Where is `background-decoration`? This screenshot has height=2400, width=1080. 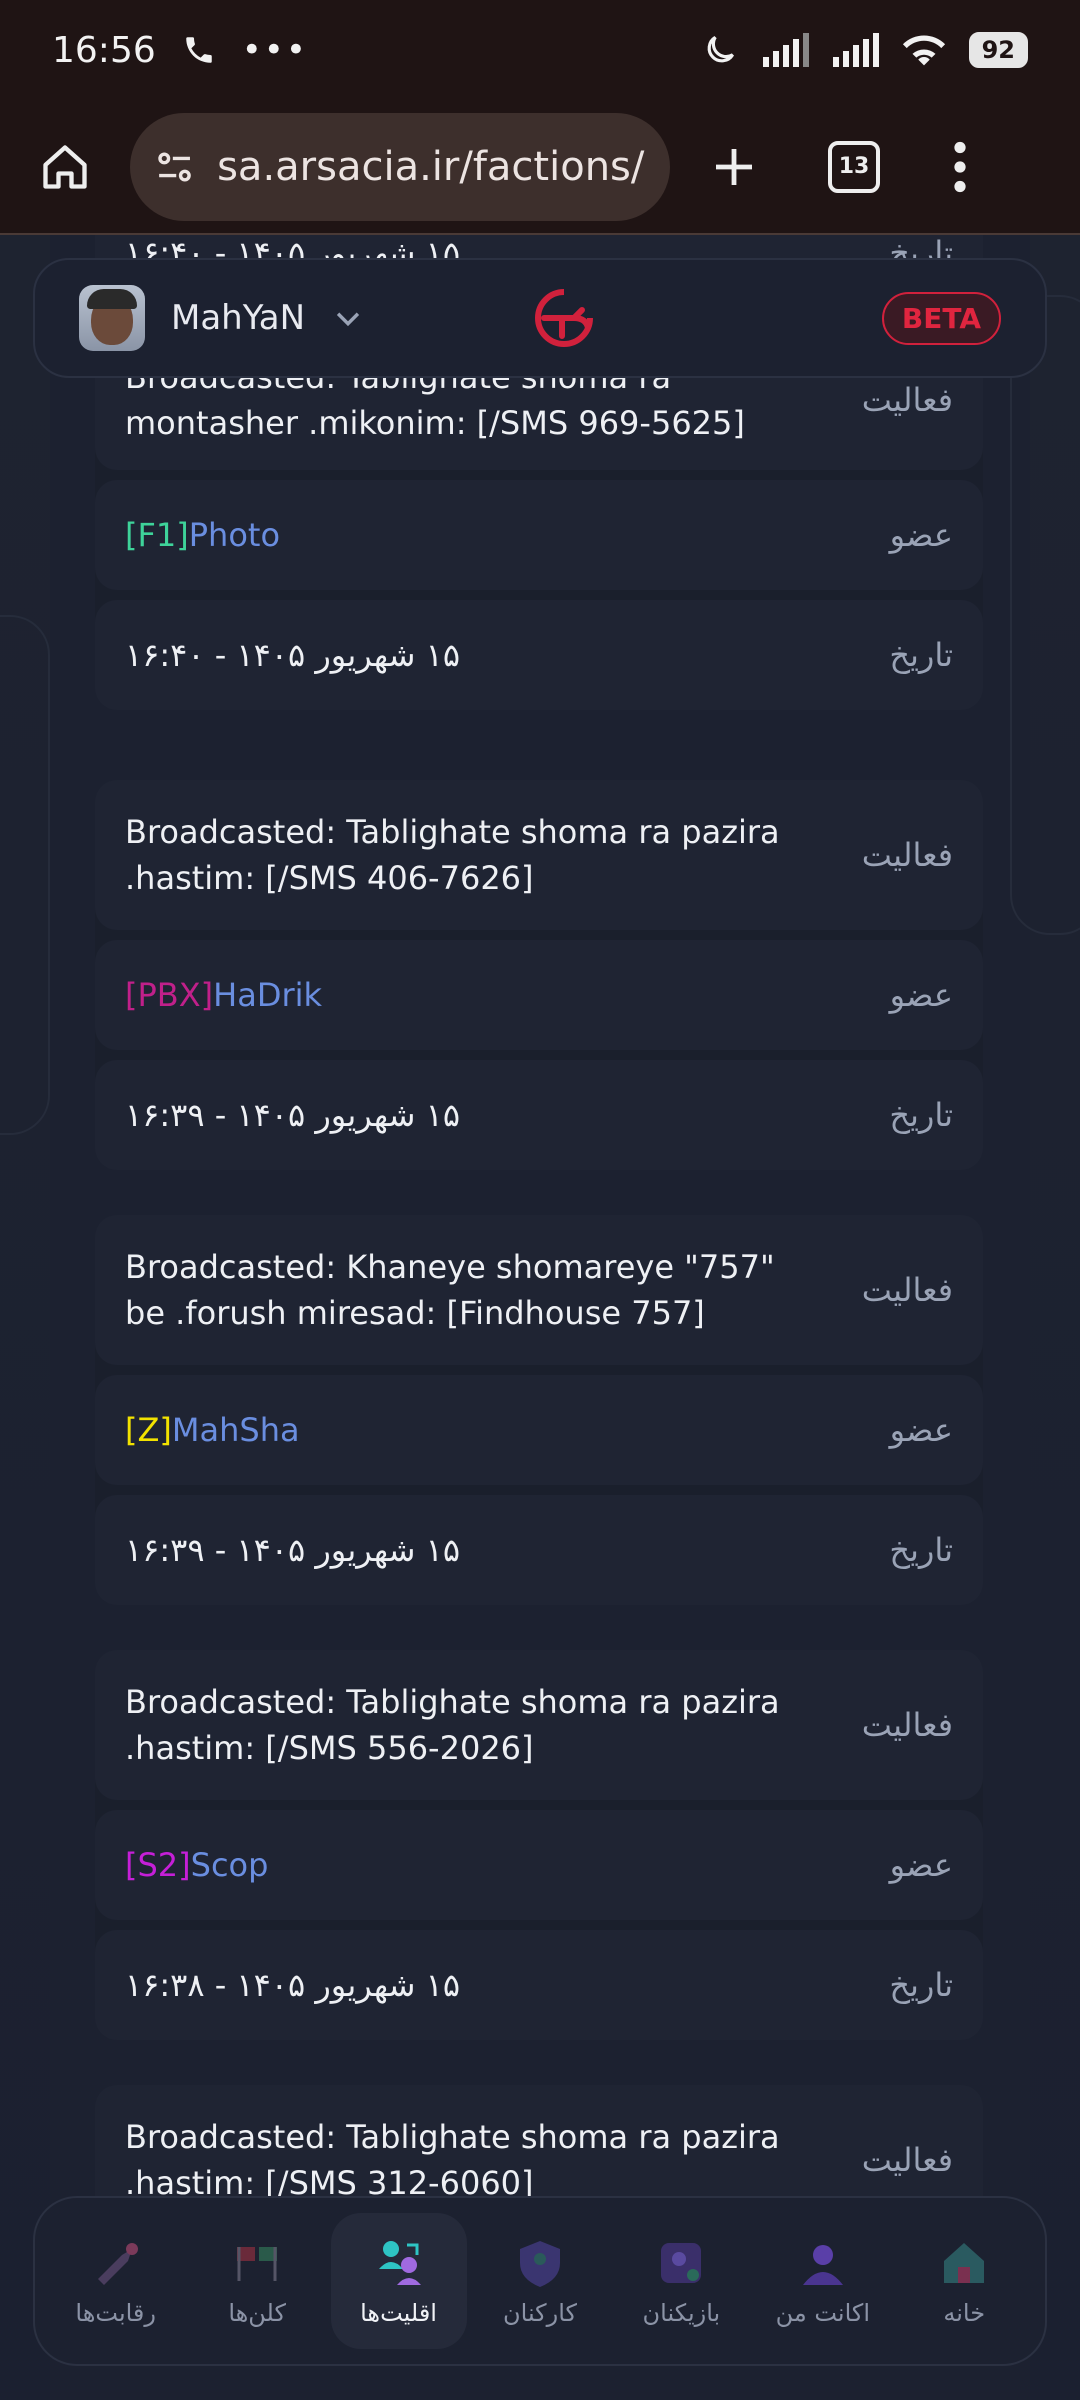 background-decoration is located at coordinates (1045, 615).